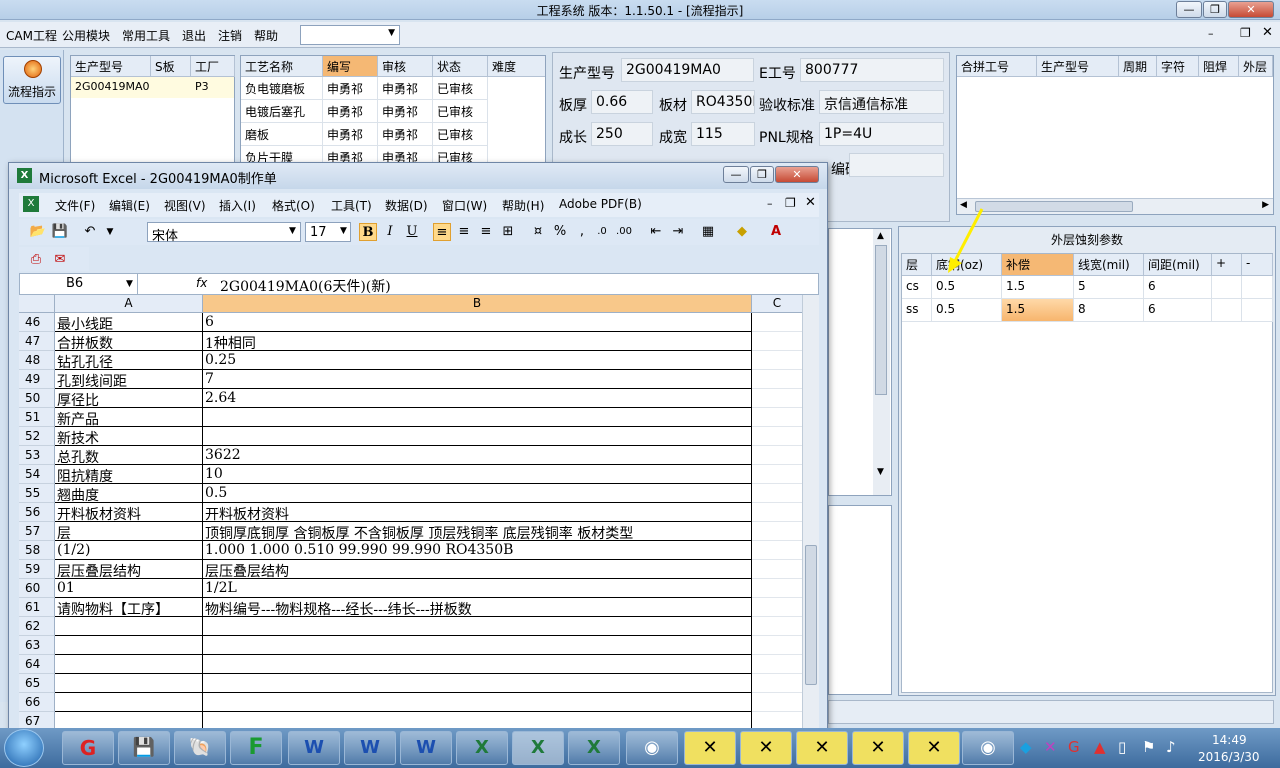  What do you see at coordinates (224, 233) in the screenshot?
I see `font-name-select: 宋体` at bounding box center [224, 233].